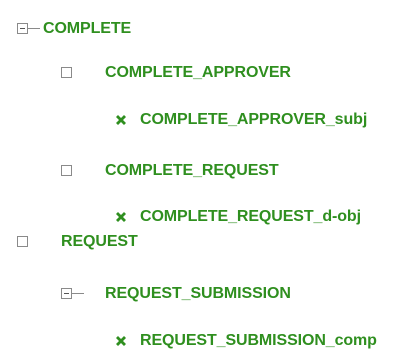 Image resolution: width=418 pixels, height=358 pixels. I want to click on tree-node-complete-approver-subj: COMPLETE_APPROVER_subj, so click(260, 121).